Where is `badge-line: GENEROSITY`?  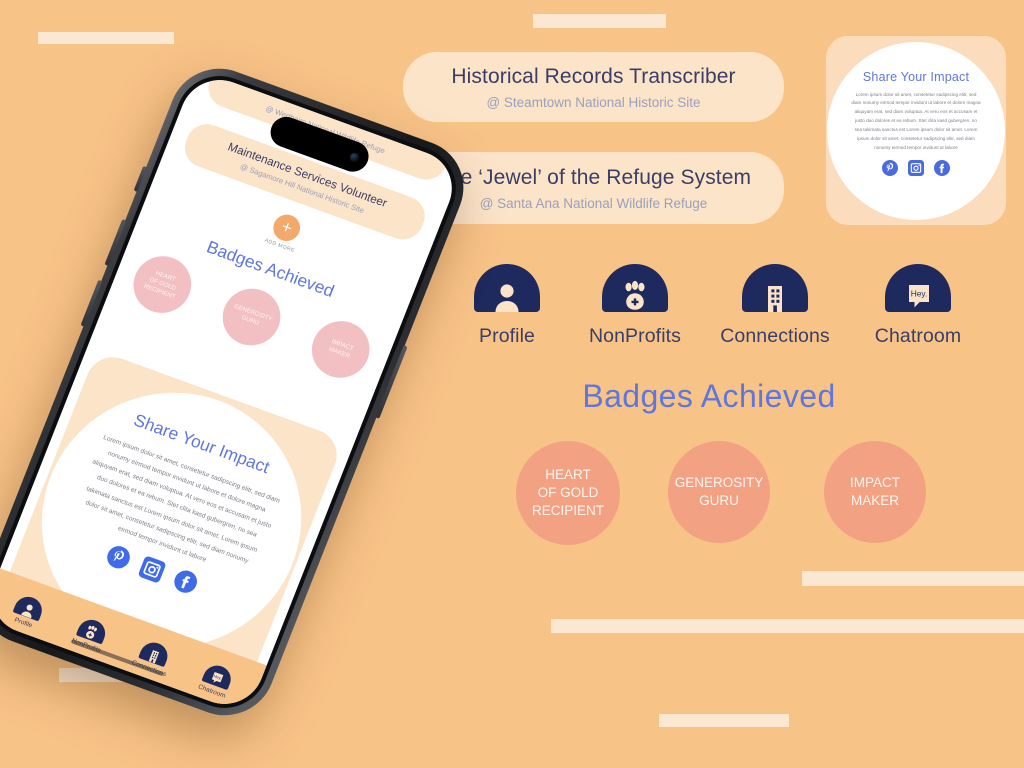
badge-line: GENEROSITY is located at coordinates (719, 483).